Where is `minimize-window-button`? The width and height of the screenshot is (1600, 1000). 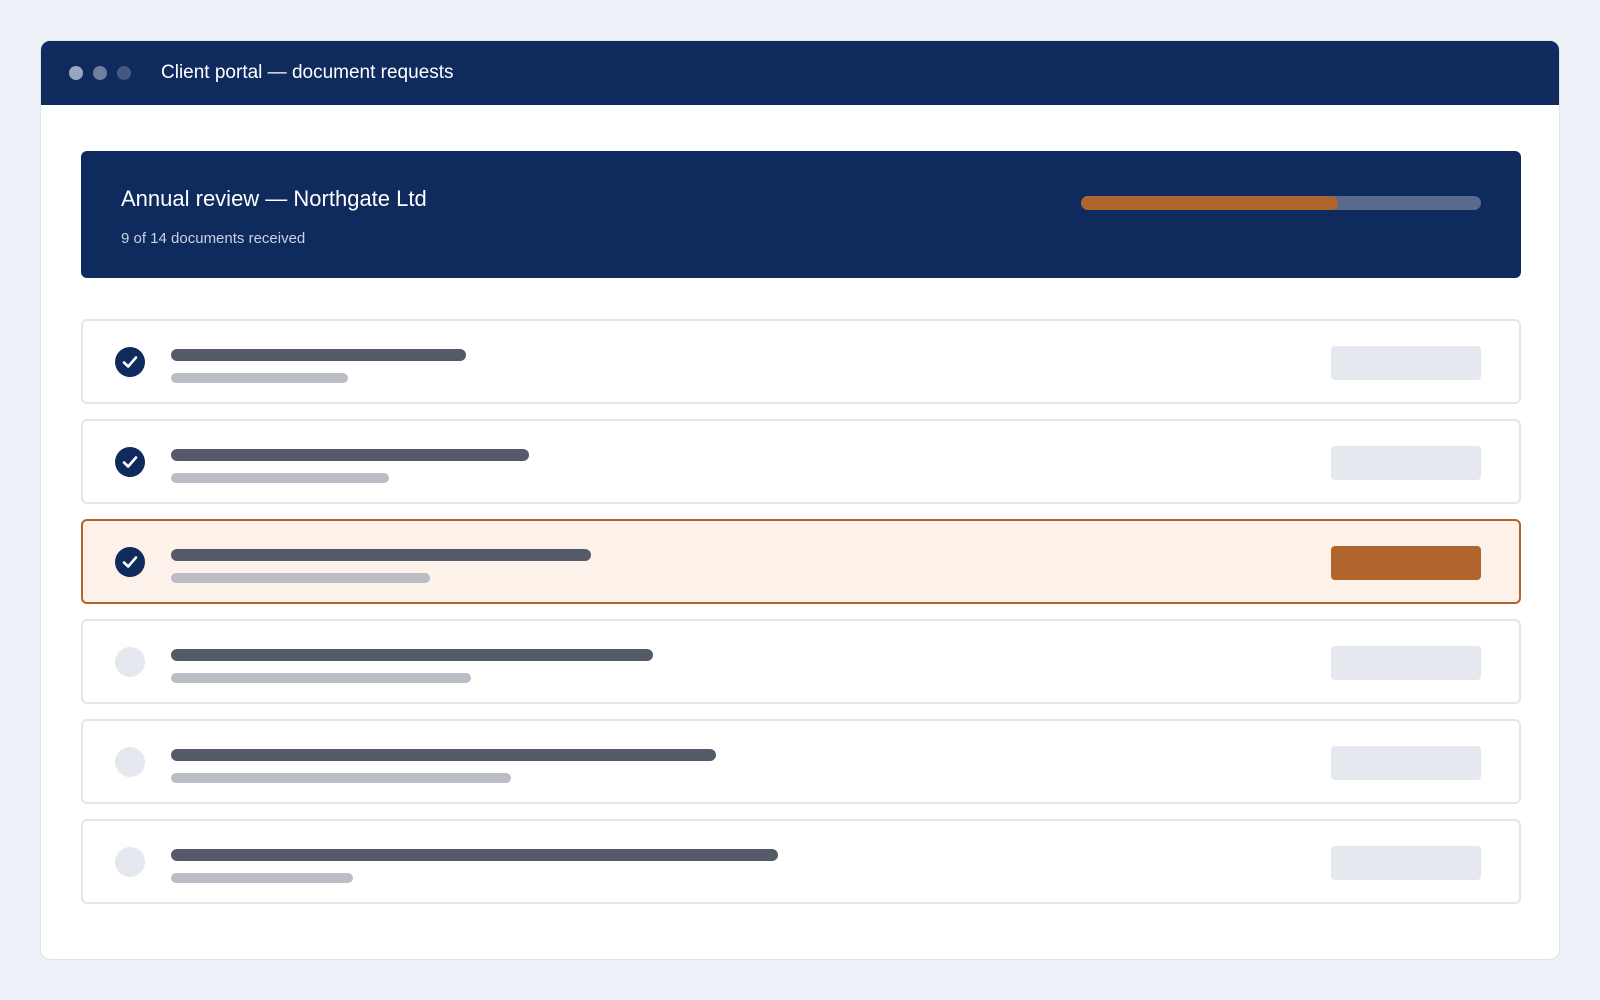 minimize-window-button is located at coordinates (100, 73).